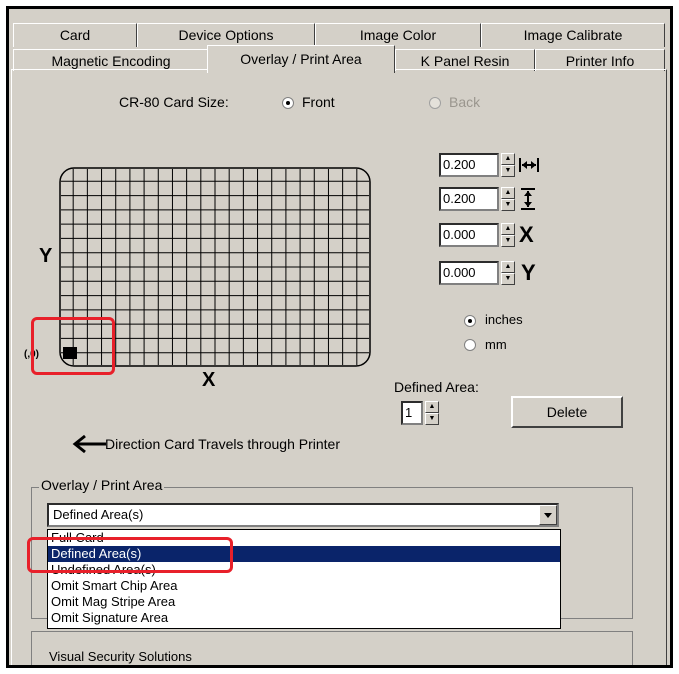 This screenshot has height=674, width=679. I want to click on height-spinner: ▲ ▼, so click(508, 199).